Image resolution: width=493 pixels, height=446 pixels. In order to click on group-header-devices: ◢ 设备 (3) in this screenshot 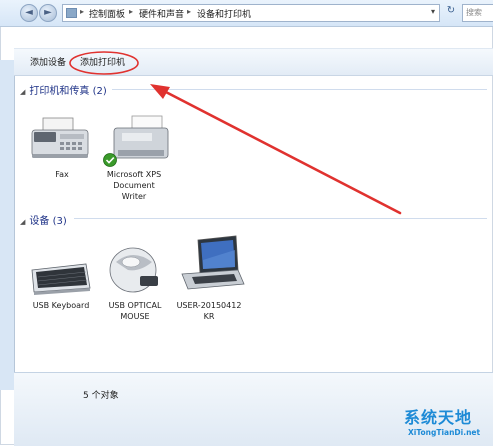, I will do `click(43, 219)`.